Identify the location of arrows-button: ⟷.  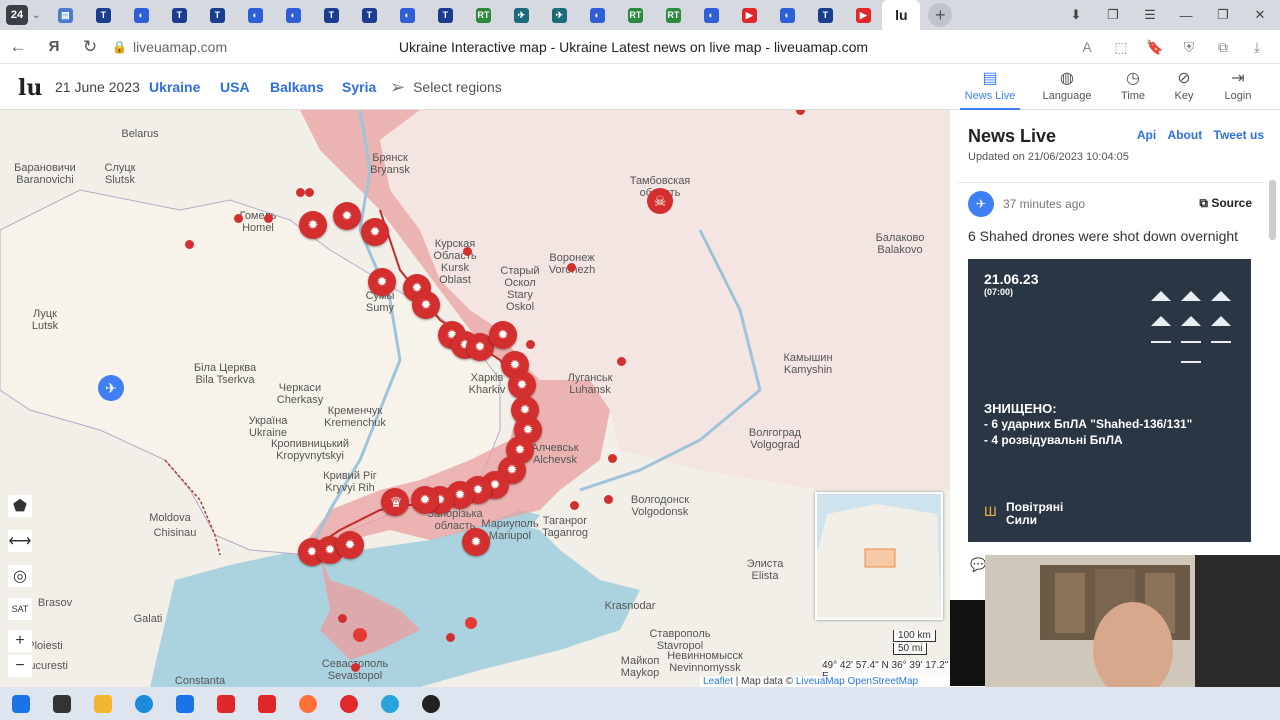
(20, 541).